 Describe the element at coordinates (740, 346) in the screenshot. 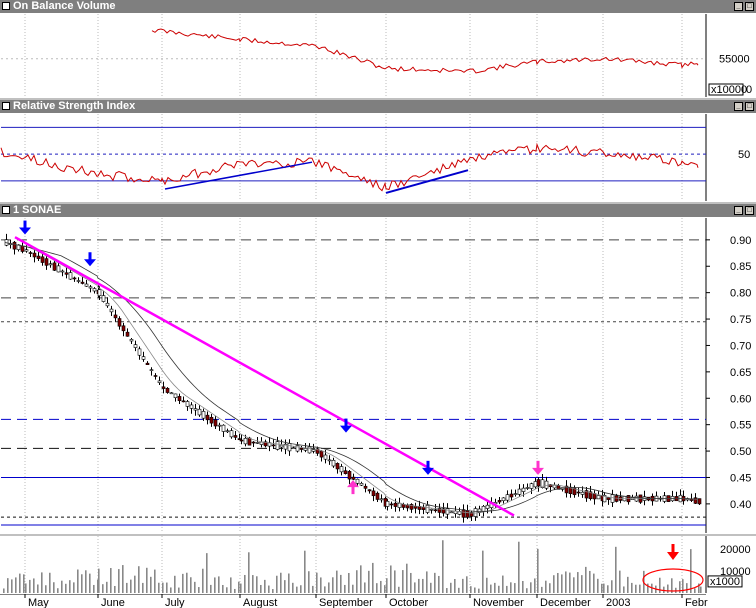

I see `price-tick-label: 0.70` at that location.